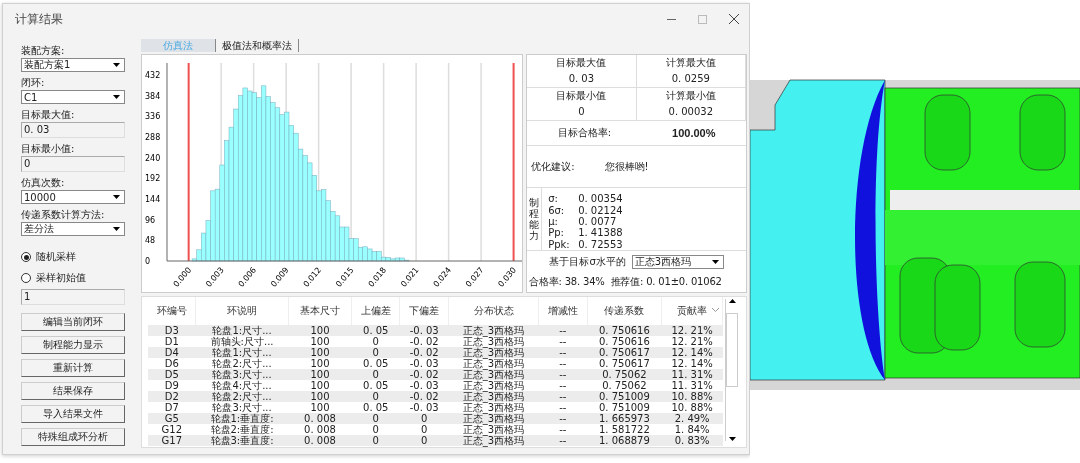 This screenshot has width=1080, height=463. I want to click on field-label: 闭环:, so click(33, 83).